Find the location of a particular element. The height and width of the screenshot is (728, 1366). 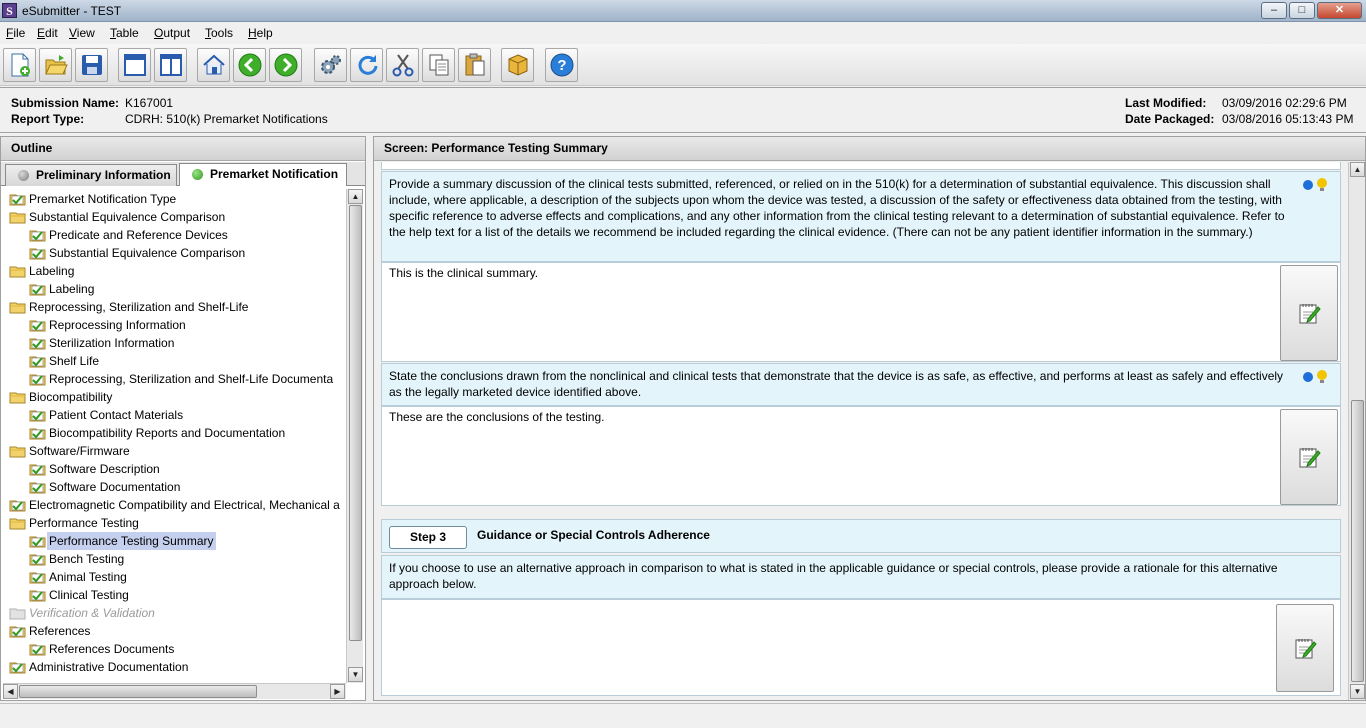

split-view-button is located at coordinates (170, 65).